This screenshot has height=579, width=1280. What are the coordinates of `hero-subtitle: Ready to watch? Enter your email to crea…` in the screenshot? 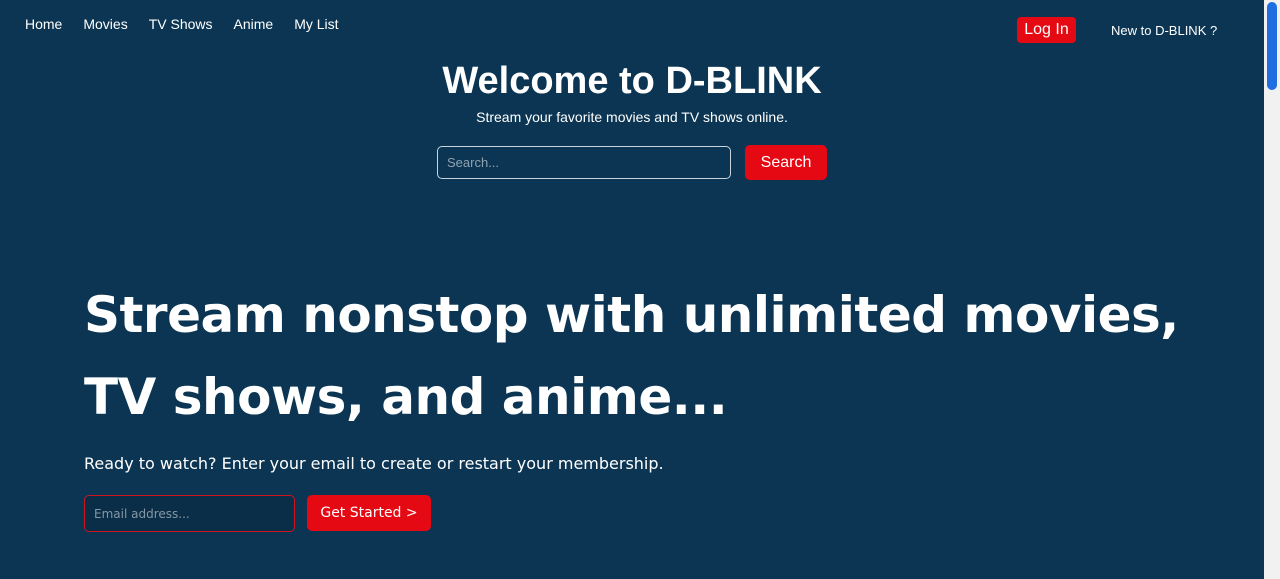 It's located at (374, 463).